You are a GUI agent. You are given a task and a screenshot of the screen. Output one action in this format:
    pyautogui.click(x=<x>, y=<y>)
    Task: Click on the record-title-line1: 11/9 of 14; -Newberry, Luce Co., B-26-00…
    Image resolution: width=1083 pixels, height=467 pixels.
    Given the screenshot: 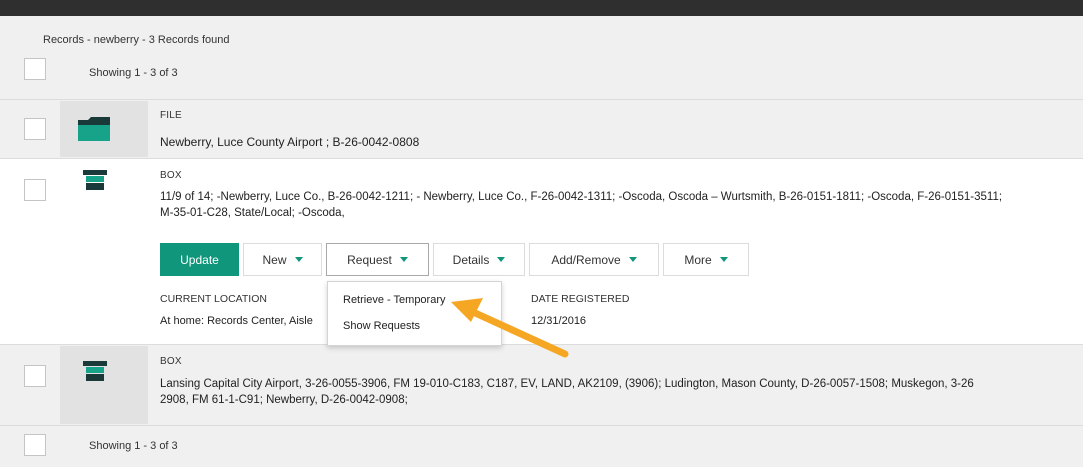 What is the action you would take?
    pyautogui.click(x=581, y=197)
    